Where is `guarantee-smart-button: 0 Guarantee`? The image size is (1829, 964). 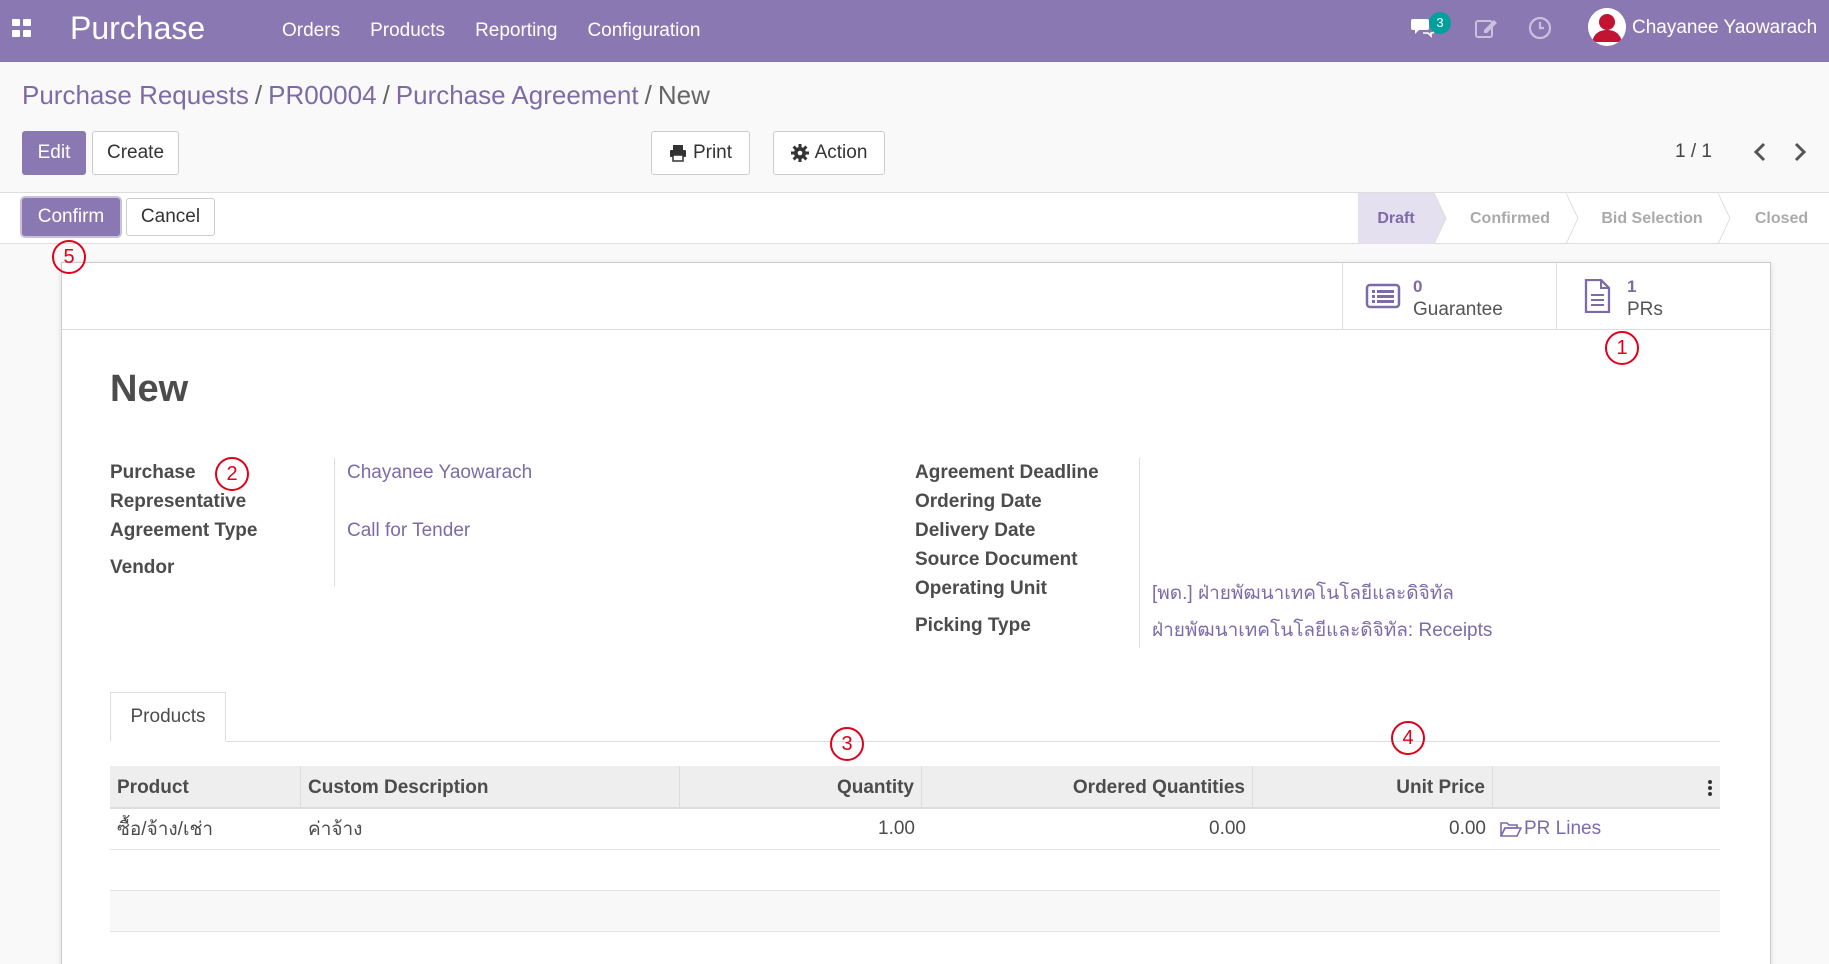
guarantee-smart-button: 0 Guarantee is located at coordinates (1449, 296).